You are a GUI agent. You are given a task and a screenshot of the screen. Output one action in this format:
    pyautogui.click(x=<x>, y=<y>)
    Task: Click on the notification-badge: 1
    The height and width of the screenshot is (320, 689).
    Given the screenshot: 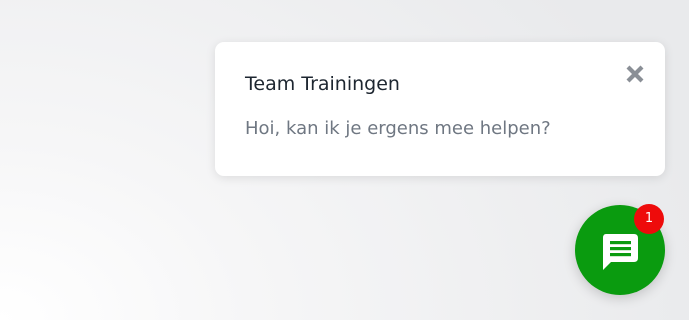 What is the action you would take?
    pyautogui.click(x=649, y=219)
    